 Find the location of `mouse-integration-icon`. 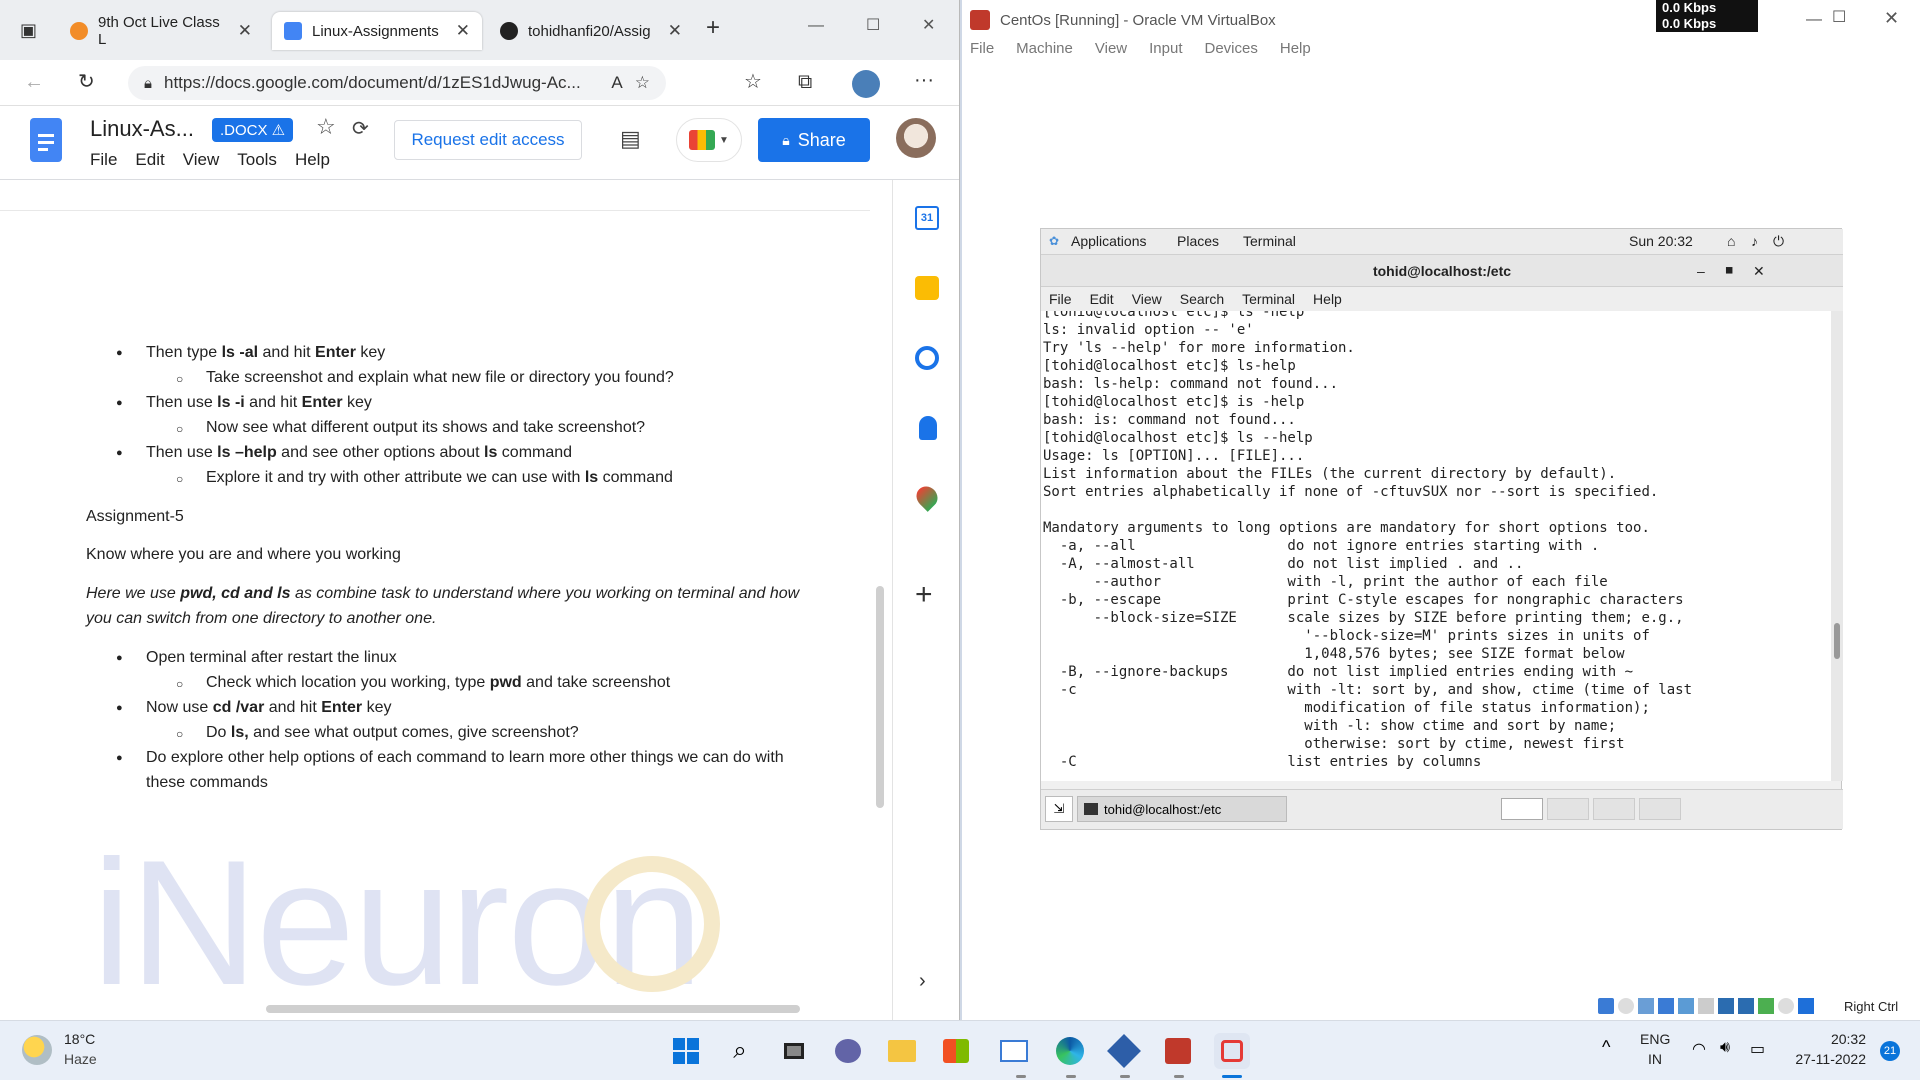

mouse-integration-icon is located at coordinates (1786, 1006).